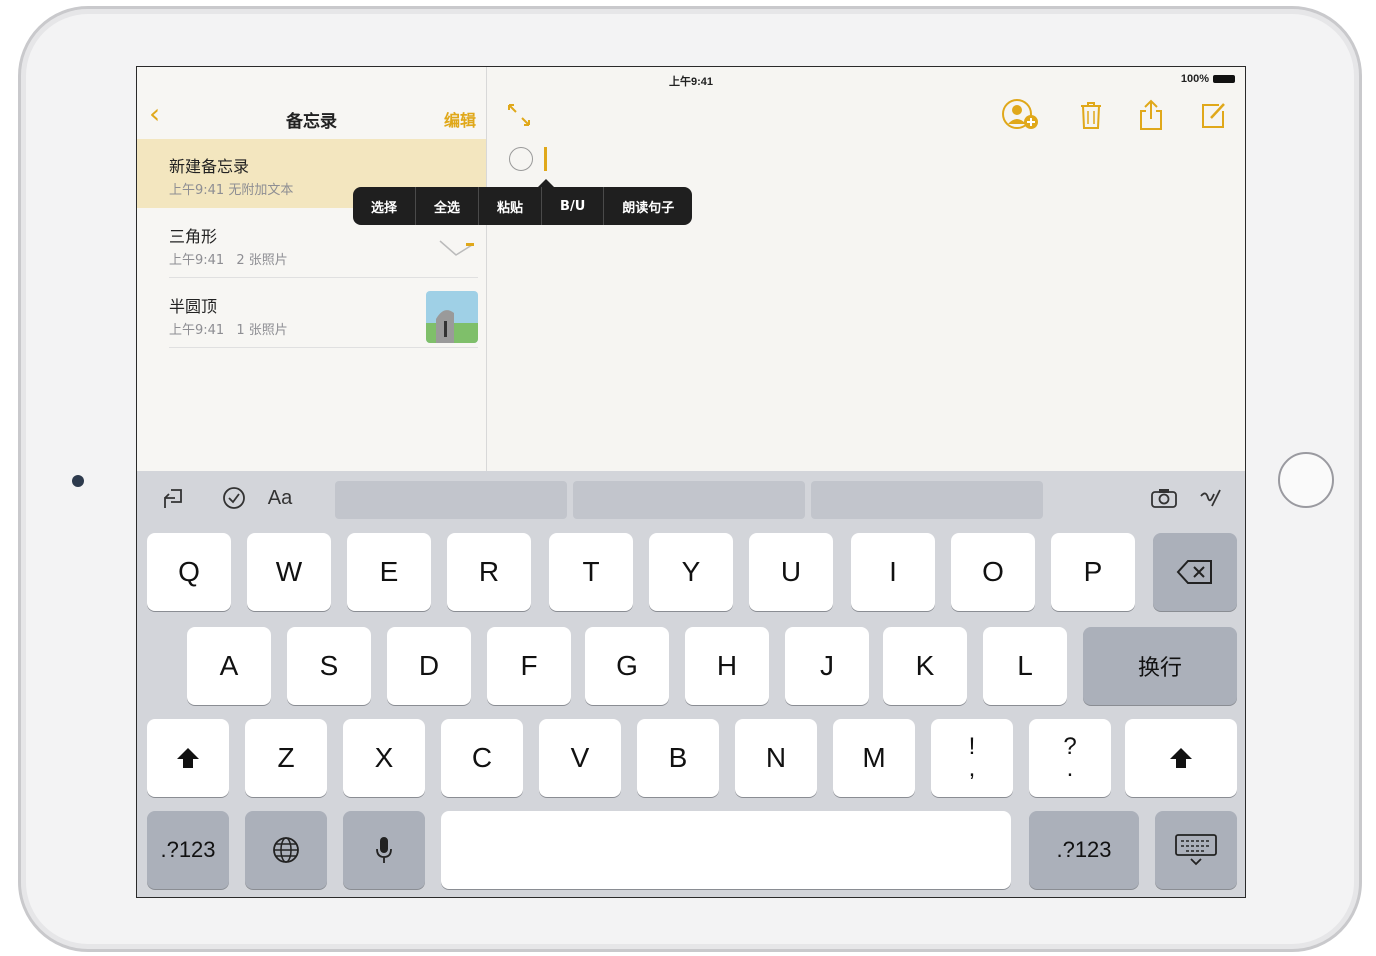 The width and height of the screenshot is (1376, 956). I want to click on delete-icon, so click(1194, 572).